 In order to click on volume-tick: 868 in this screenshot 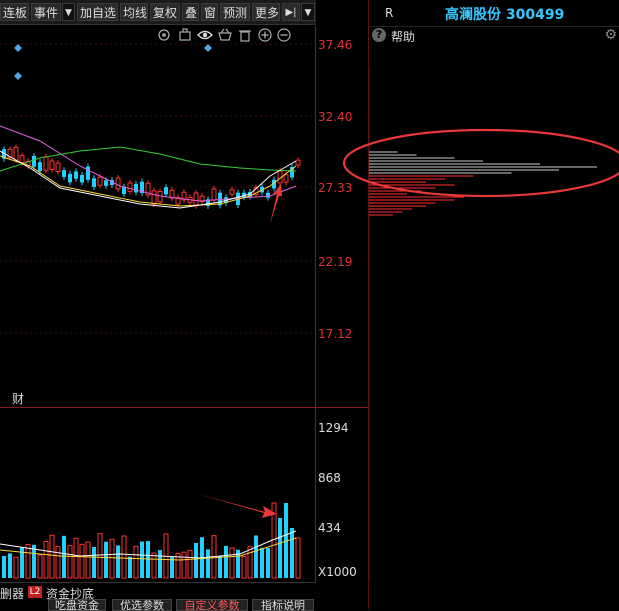, I will do `click(329, 478)`.